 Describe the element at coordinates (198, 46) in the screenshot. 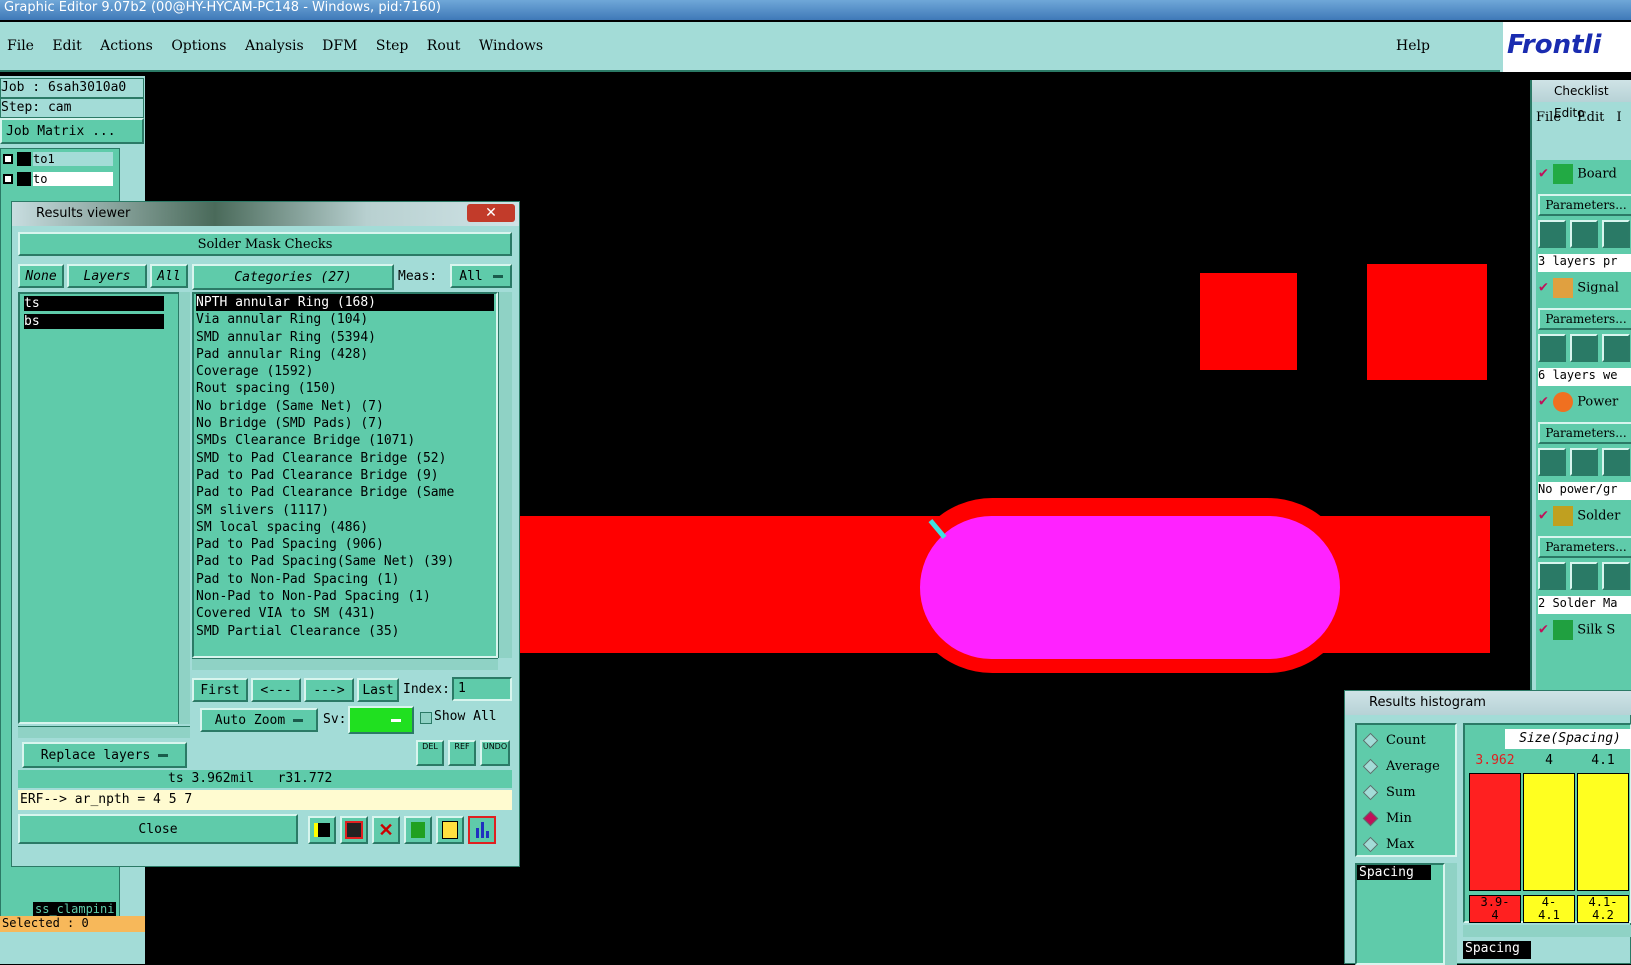

I see `menu-options: Options` at that location.